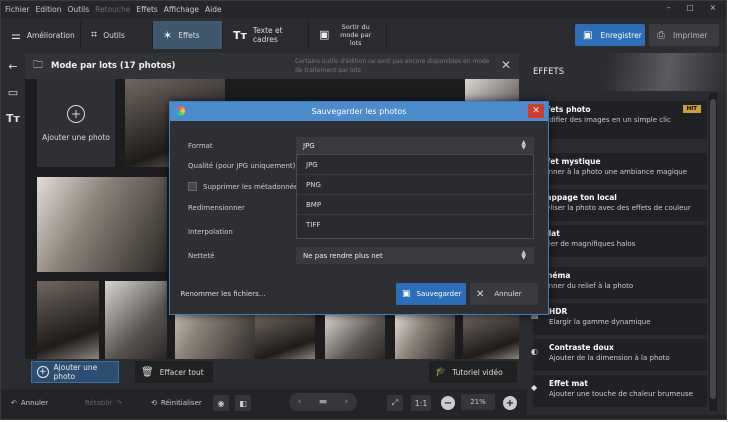 The width and height of the screenshot is (731, 422). I want to click on save-button: ▣ Enregistrer, so click(610, 35).